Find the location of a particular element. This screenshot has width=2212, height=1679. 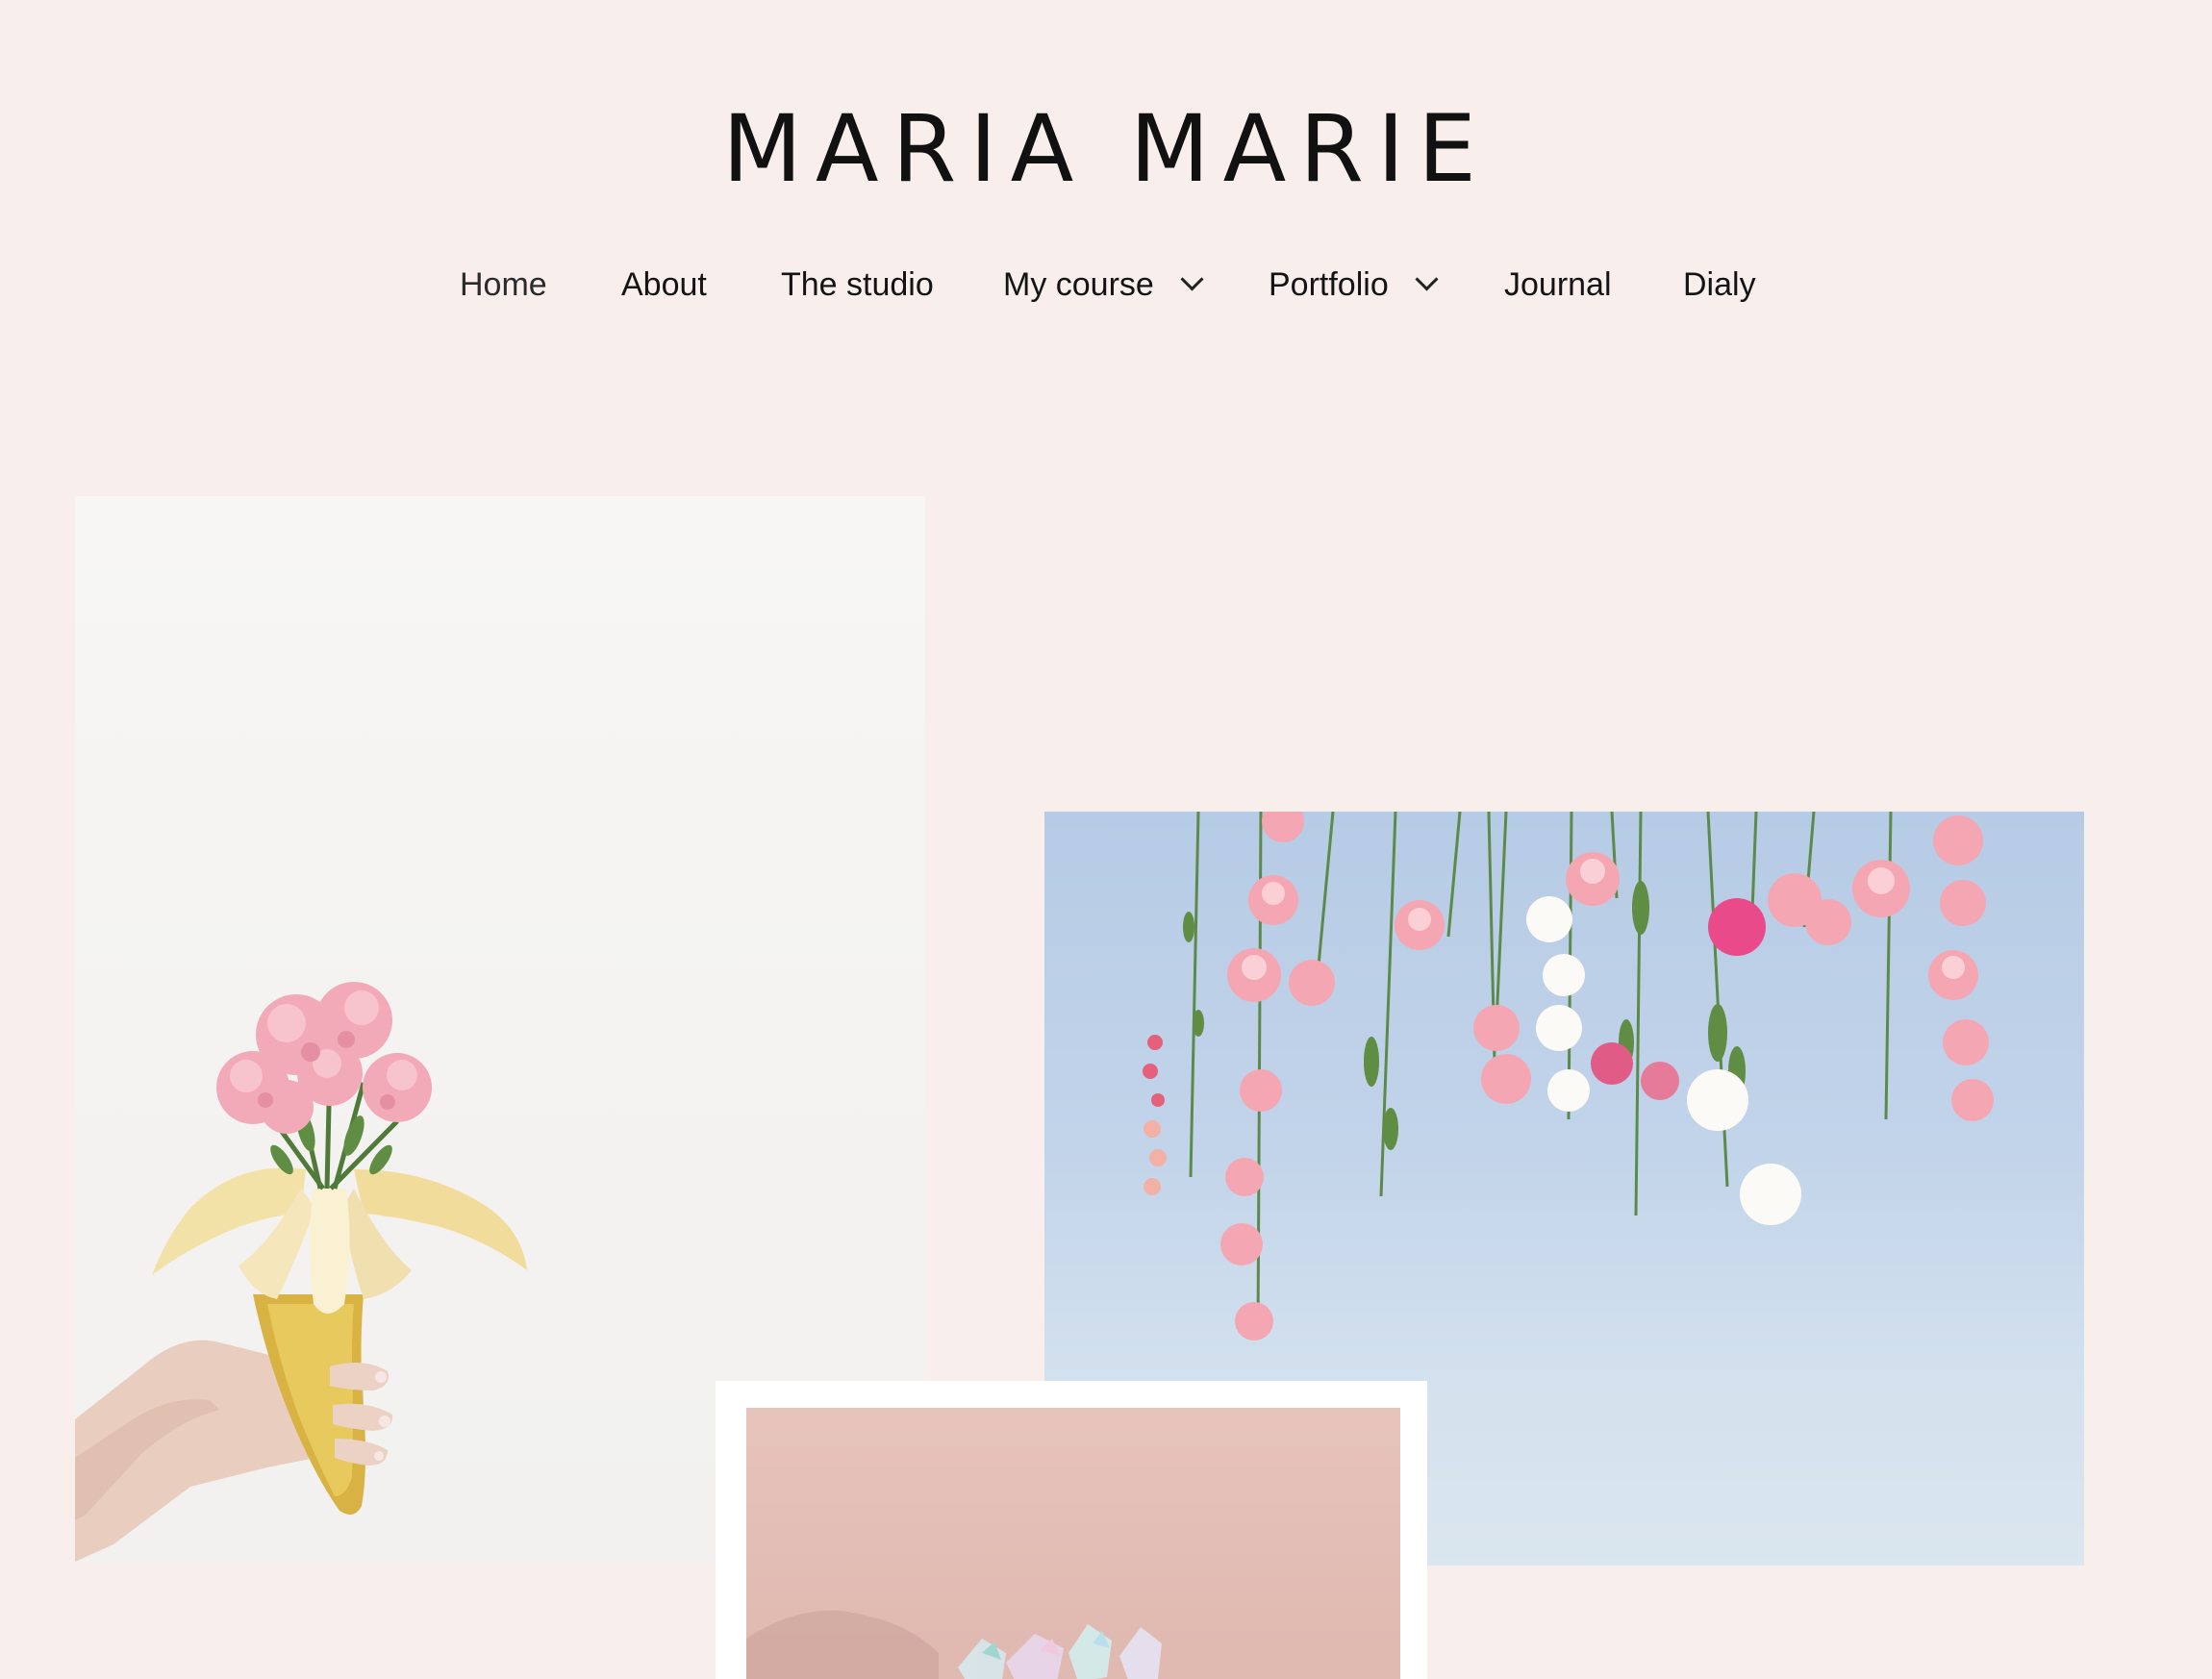

nav-item-the-studio: The studio is located at coordinates (858, 284).